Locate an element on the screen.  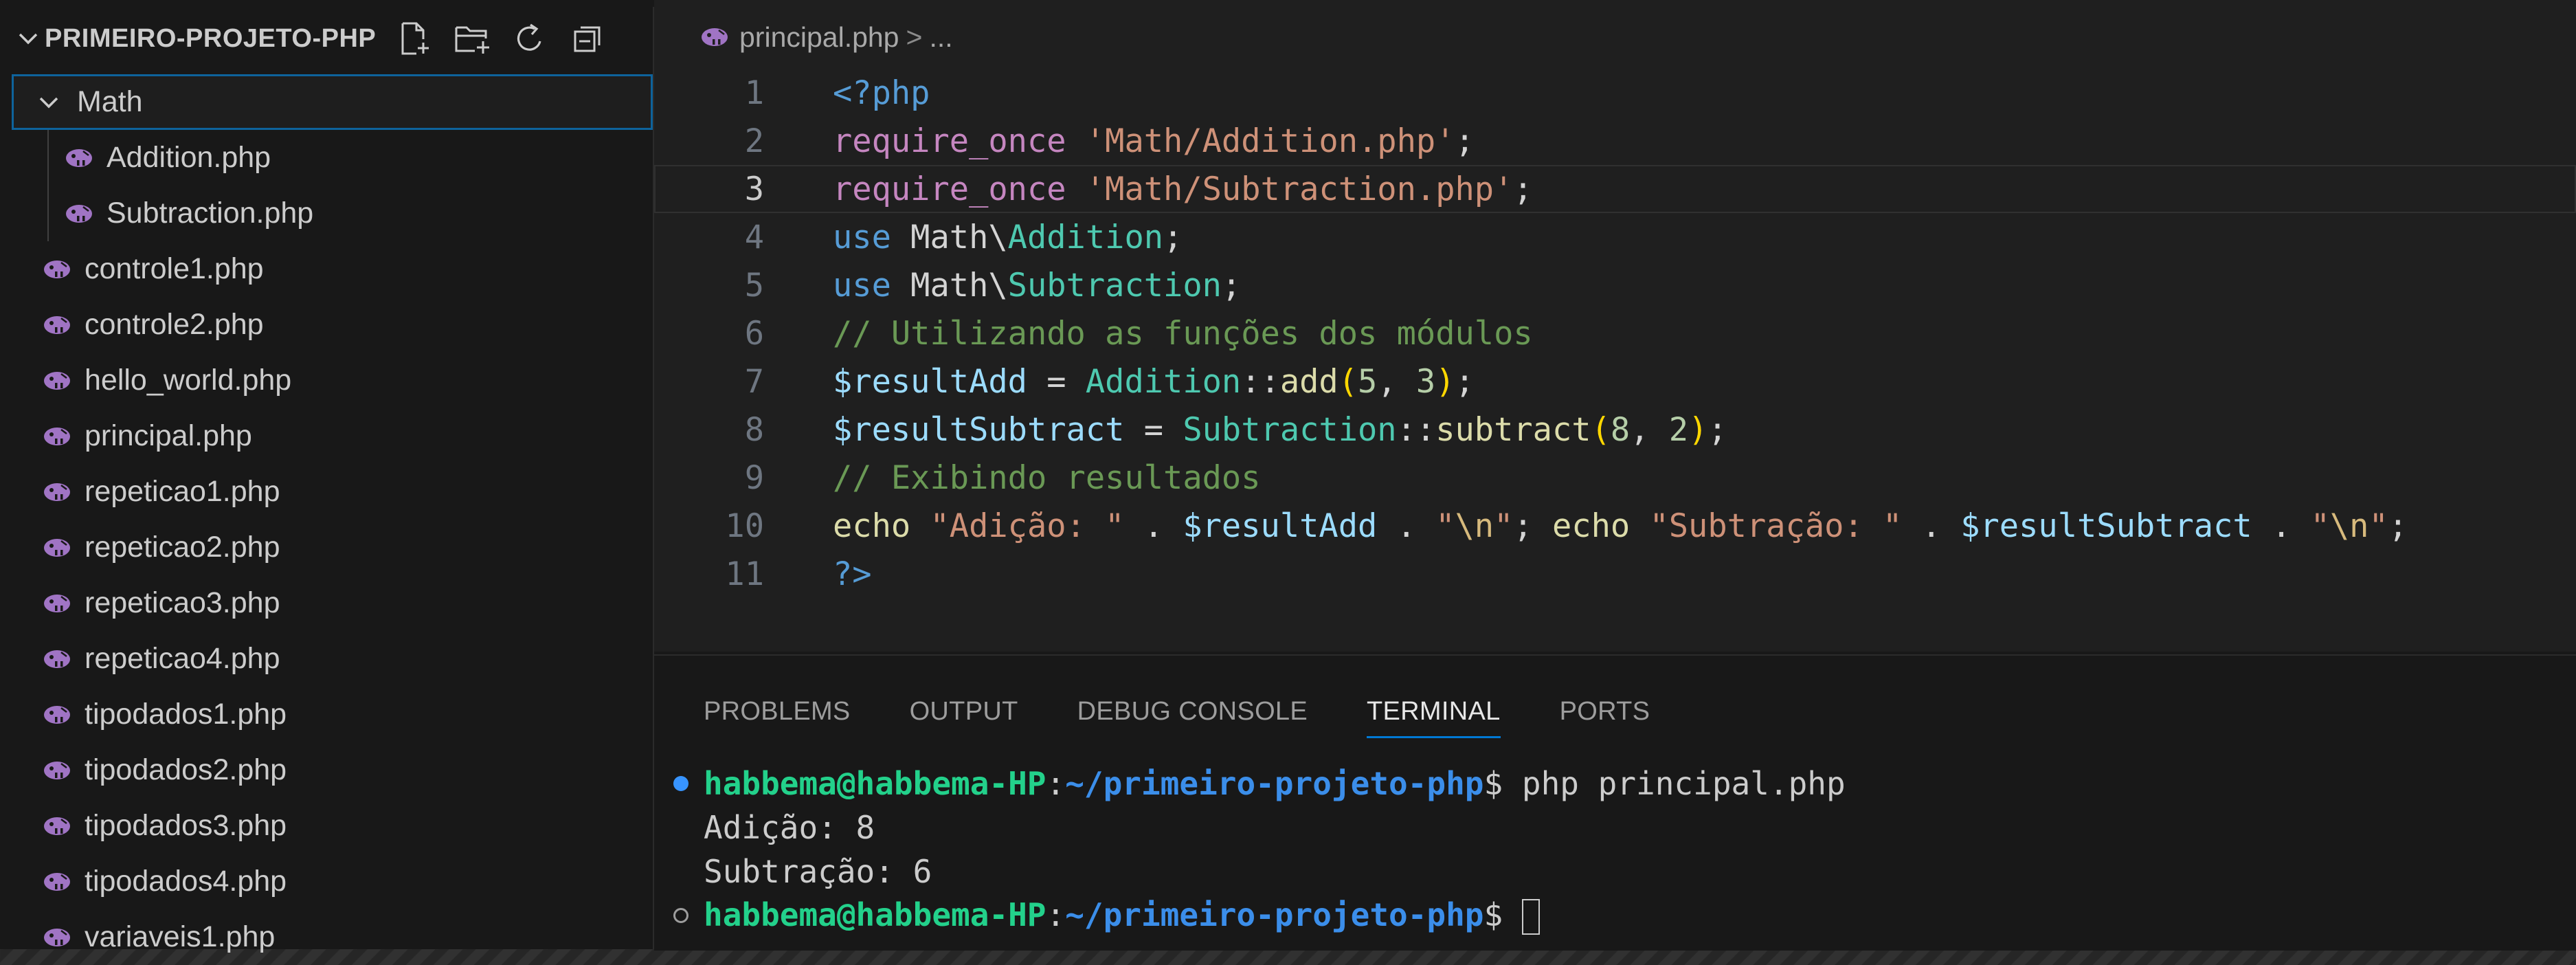
code-line: 4 use Math\Addition; is located at coordinates (1615, 237).